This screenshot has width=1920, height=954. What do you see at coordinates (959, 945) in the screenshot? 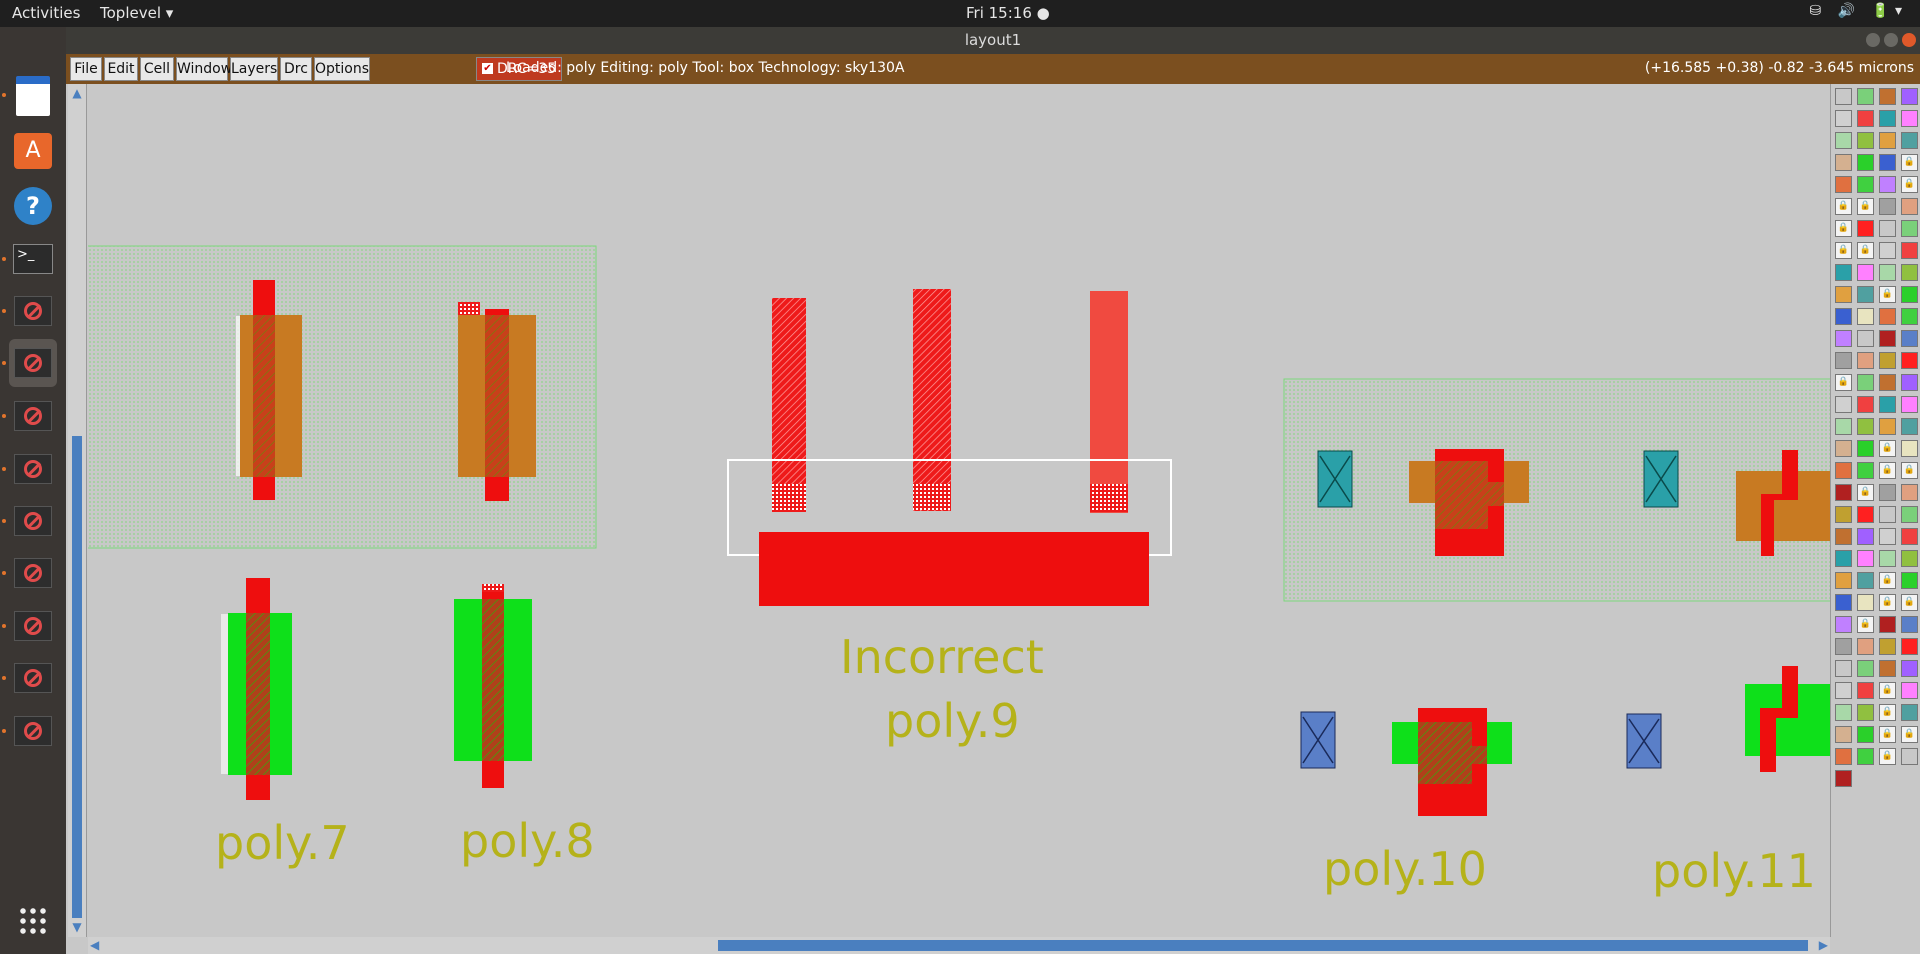
I see `horizontal-scrollbar: ◀ ▶` at bounding box center [959, 945].